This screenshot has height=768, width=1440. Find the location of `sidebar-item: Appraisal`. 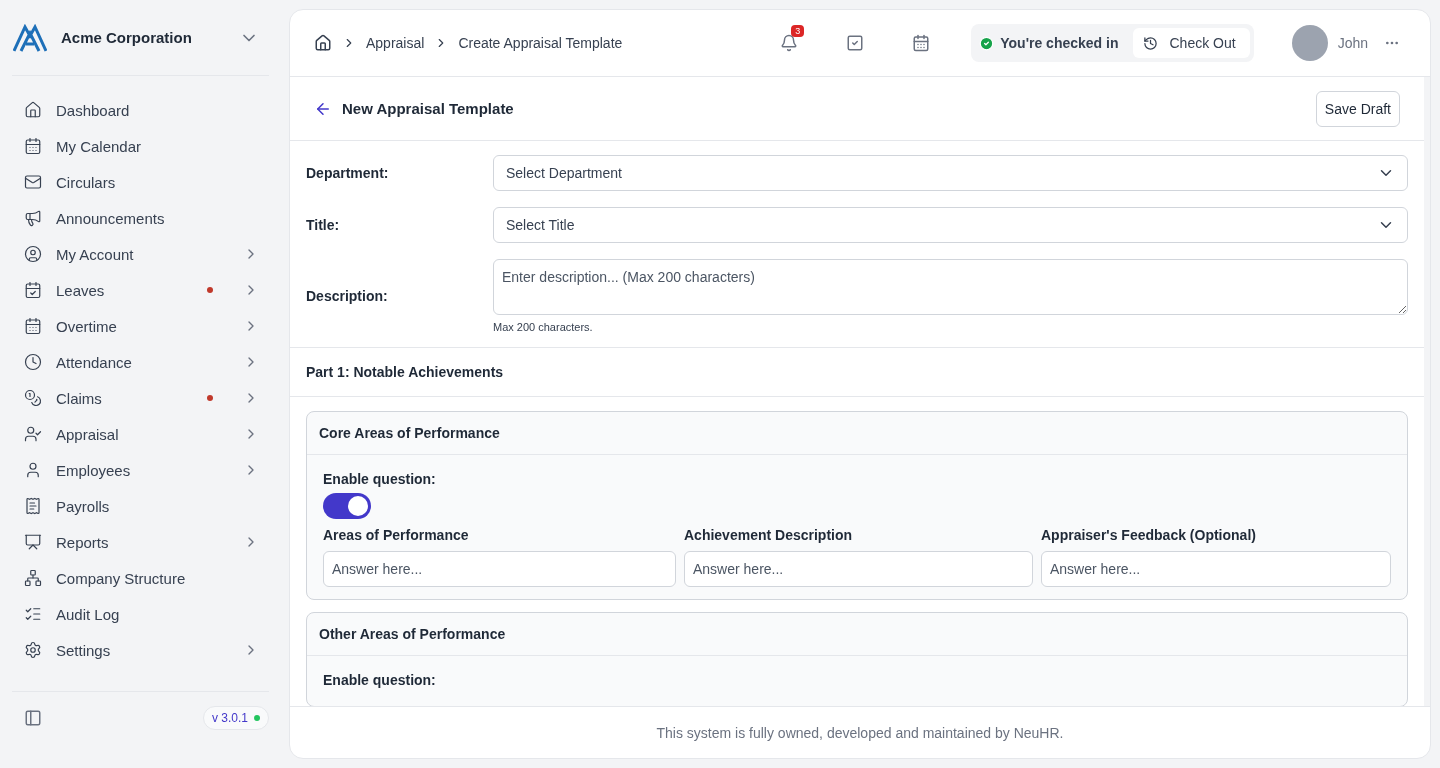

sidebar-item: Appraisal is located at coordinates (140, 434).